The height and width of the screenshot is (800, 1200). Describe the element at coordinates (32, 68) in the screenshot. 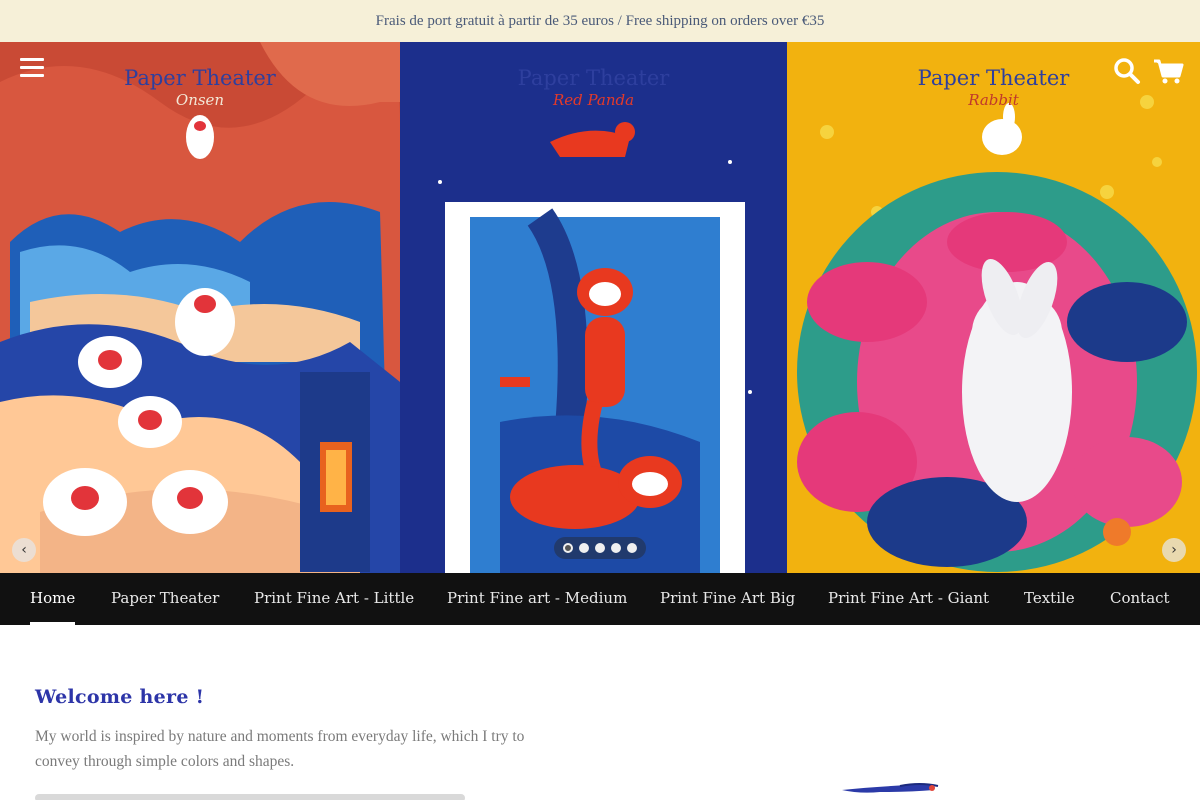

I see `hamburger-menu-icon` at that location.